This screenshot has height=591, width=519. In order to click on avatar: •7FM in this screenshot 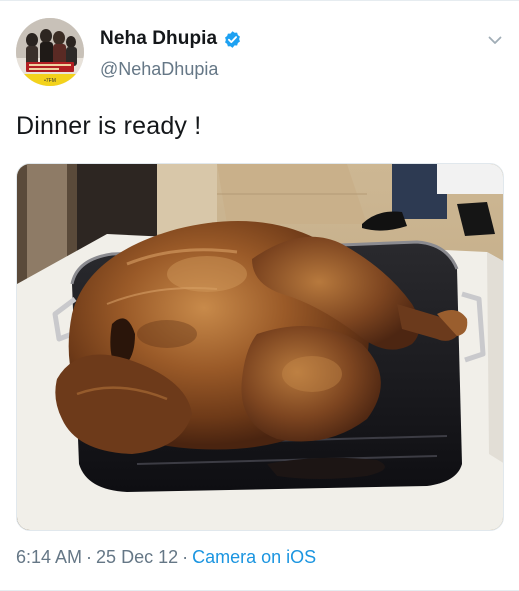, I will do `click(50, 52)`.